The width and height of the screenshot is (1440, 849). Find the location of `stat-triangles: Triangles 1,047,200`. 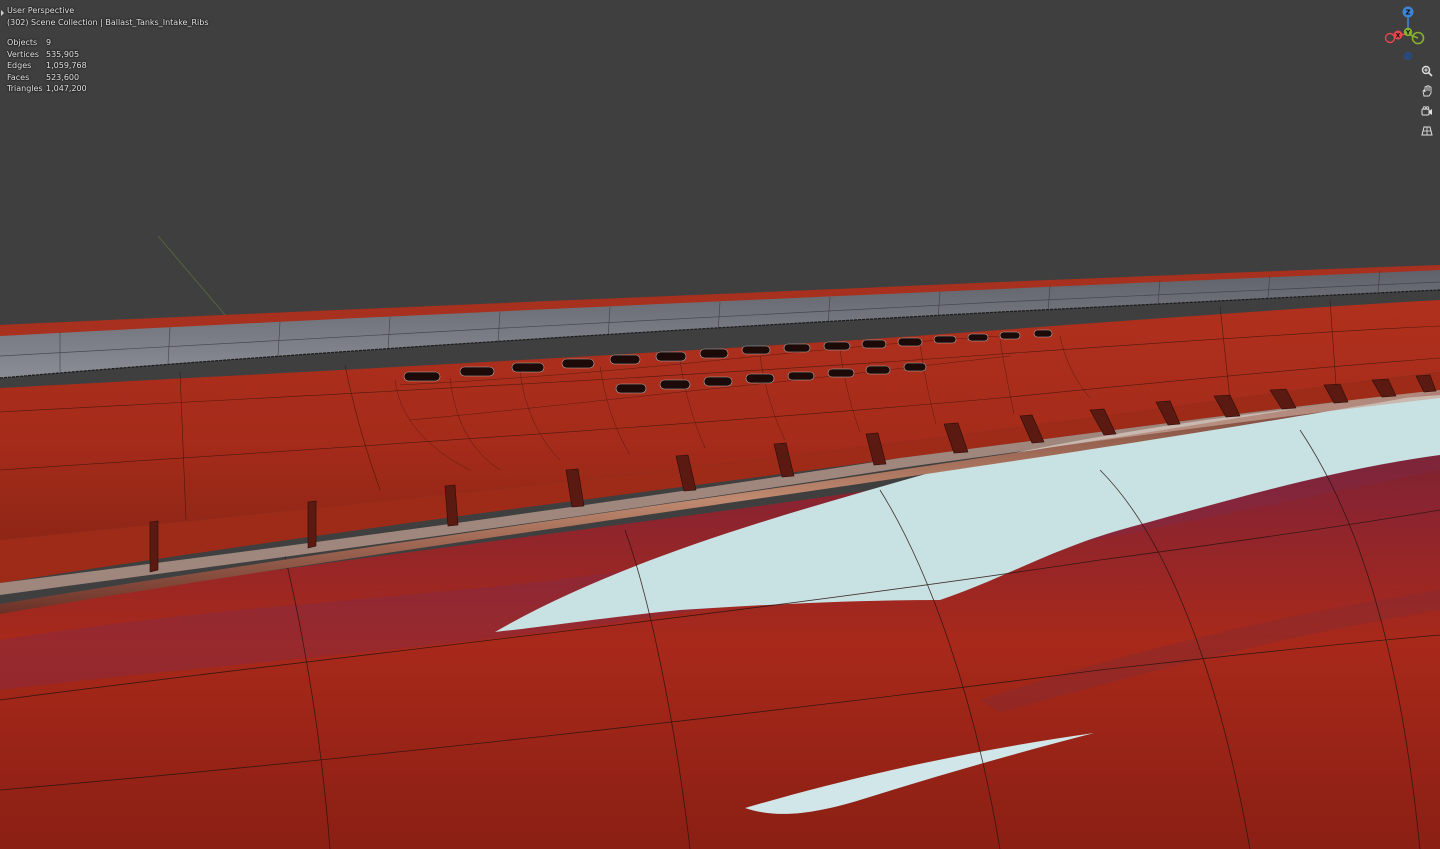

stat-triangles: Triangles 1,047,200 is located at coordinates (47, 89).